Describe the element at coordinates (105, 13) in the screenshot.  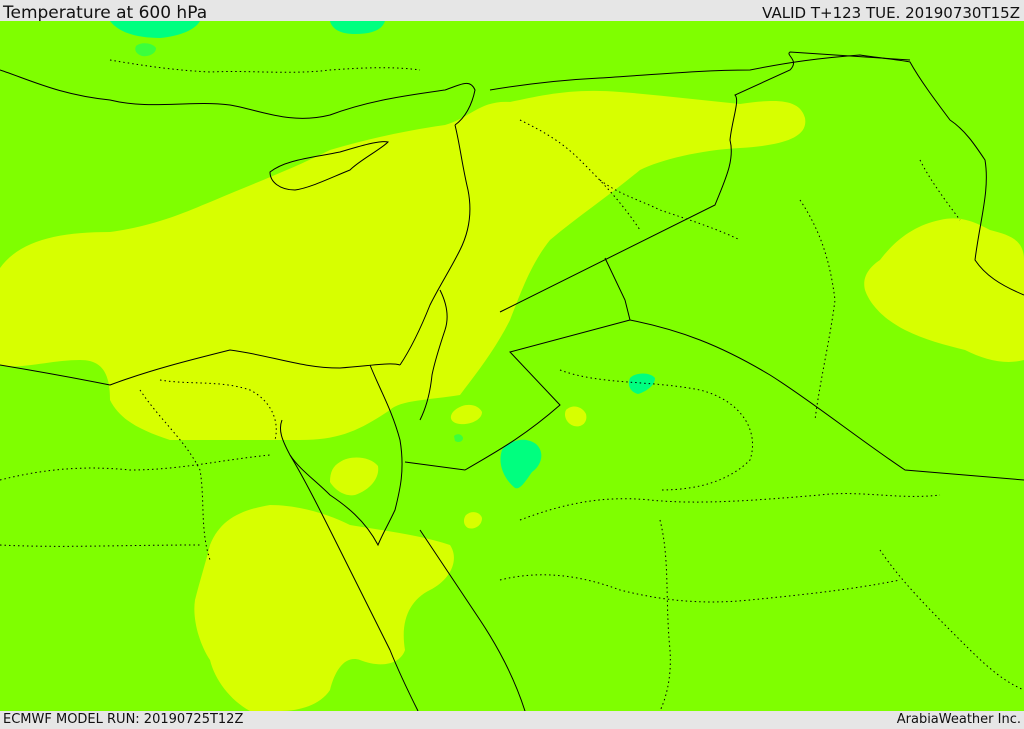
I see `map-title: Temperature at 600 hPa` at that location.